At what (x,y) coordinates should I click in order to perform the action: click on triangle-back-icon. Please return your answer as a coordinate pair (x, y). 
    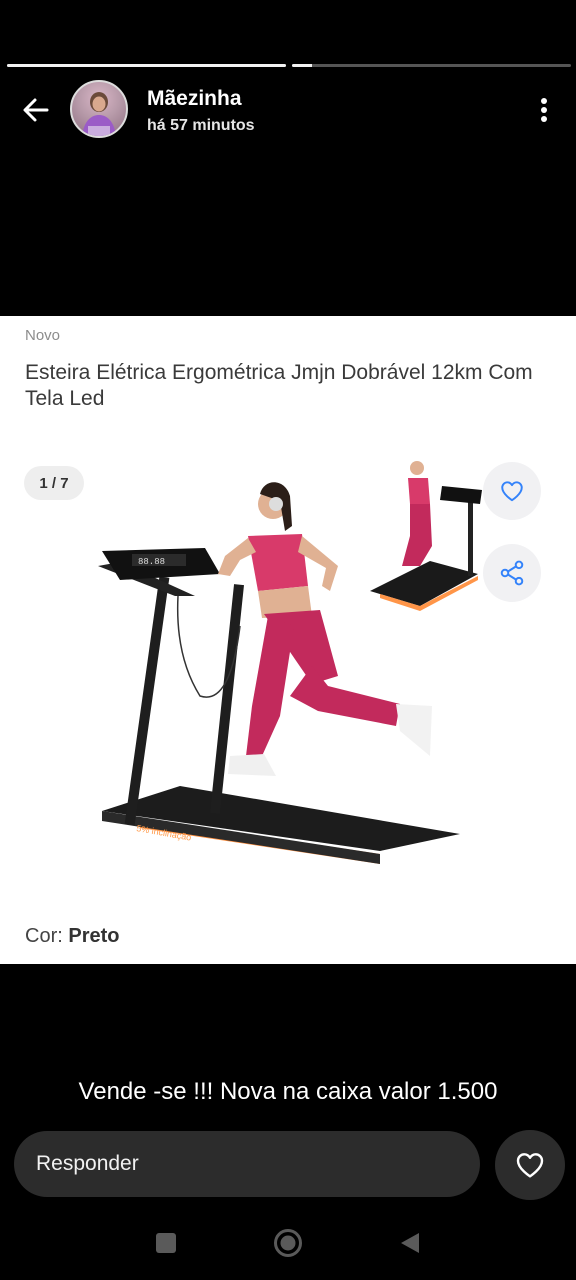
    Looking at the image, I should click on (410, 1243).